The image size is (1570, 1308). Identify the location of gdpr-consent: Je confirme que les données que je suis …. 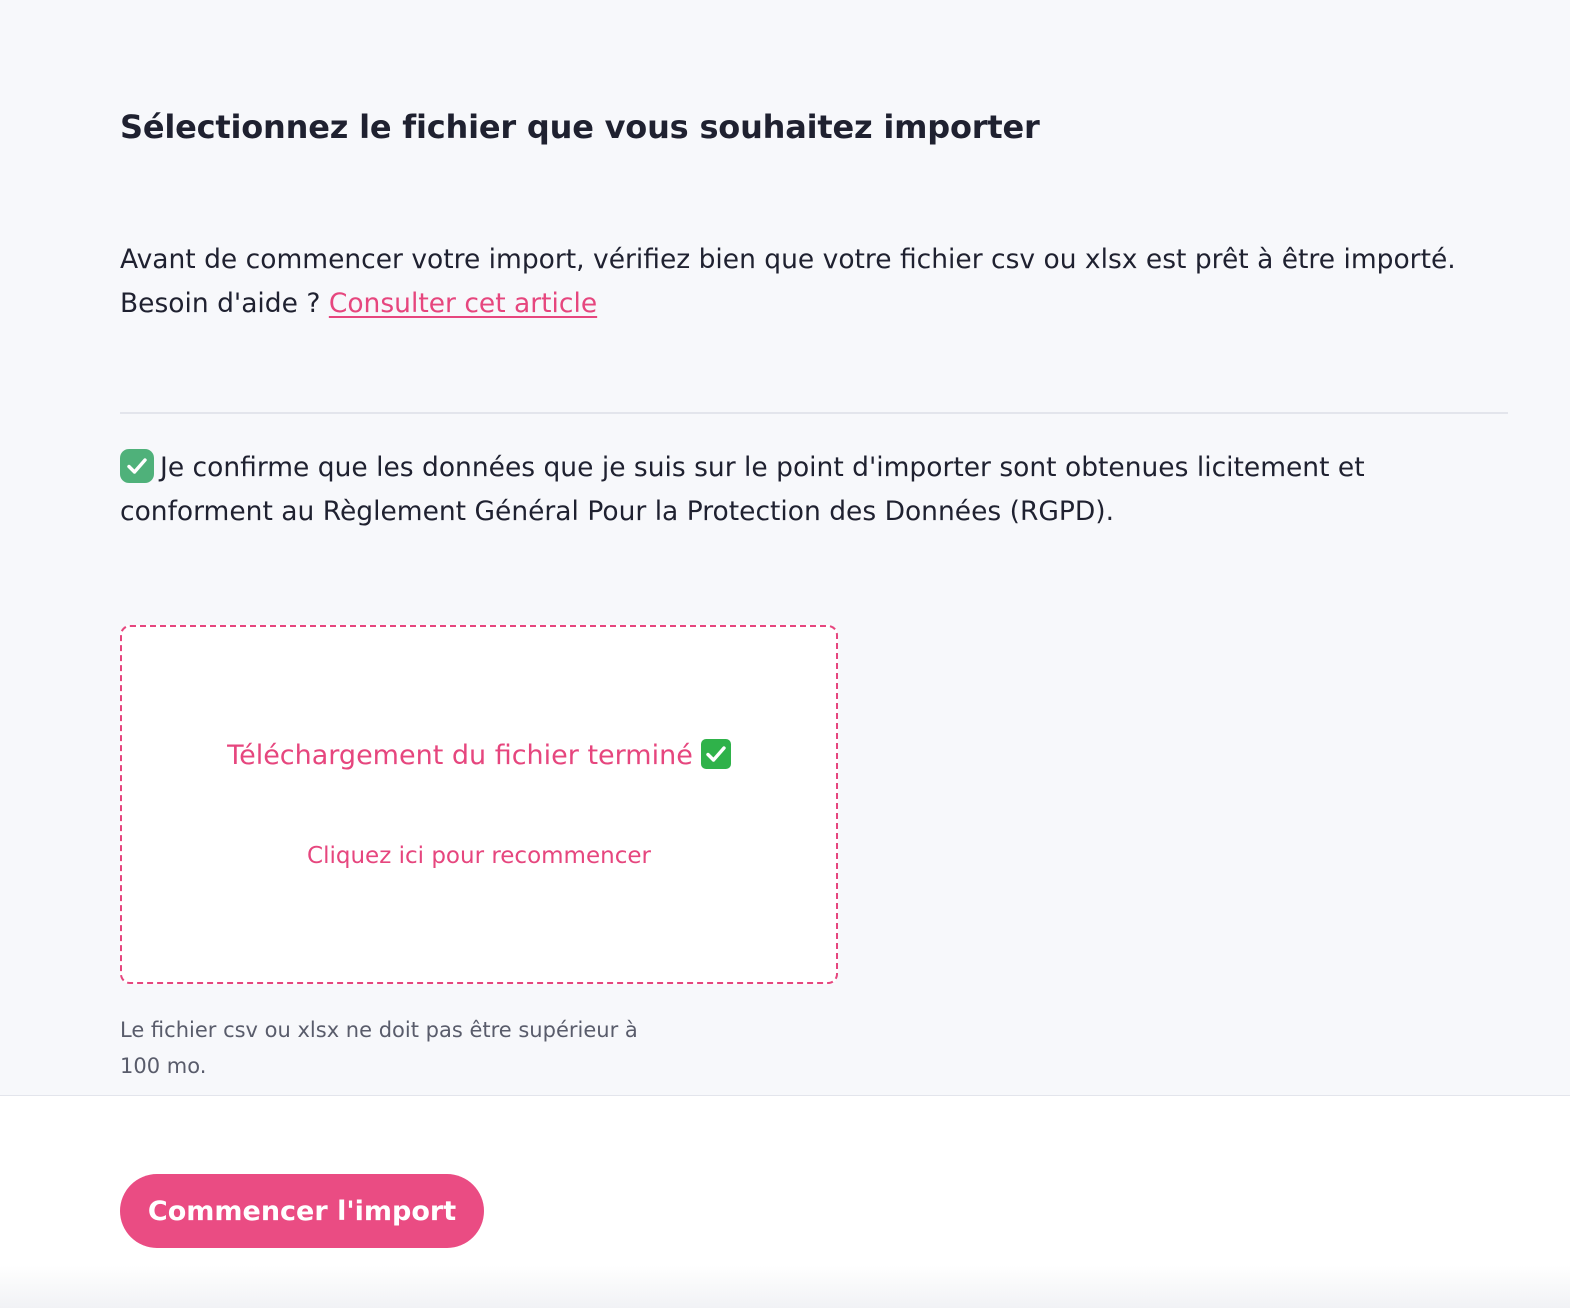
(830, 490).